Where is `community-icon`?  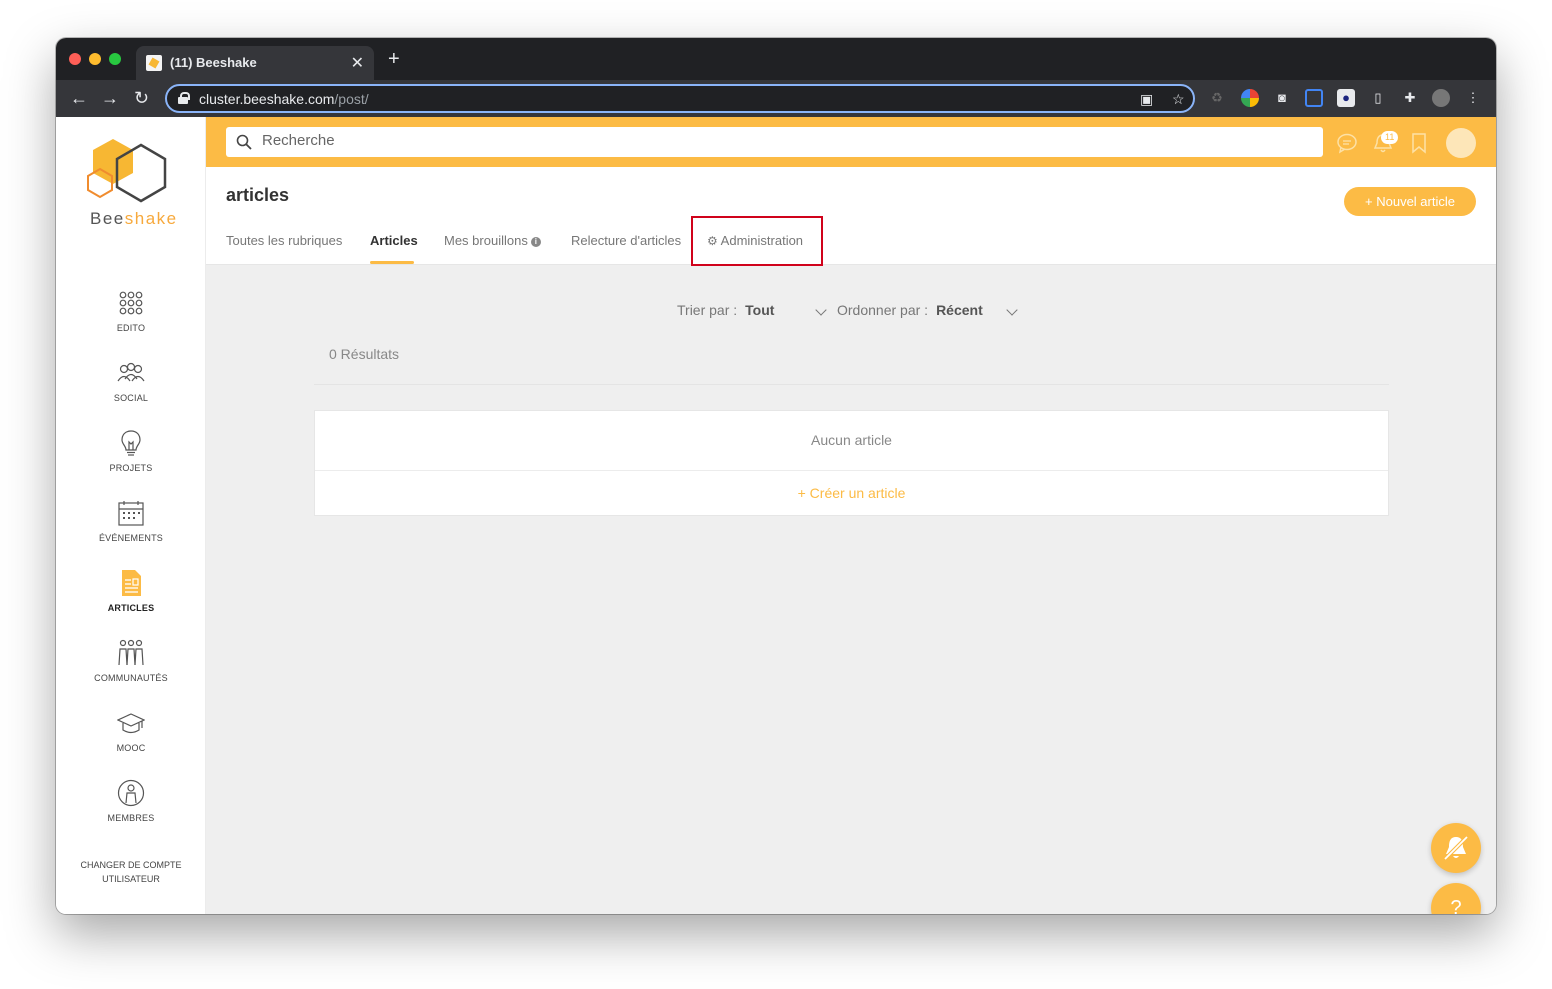
community-icon is located at coordinates (131, 652).